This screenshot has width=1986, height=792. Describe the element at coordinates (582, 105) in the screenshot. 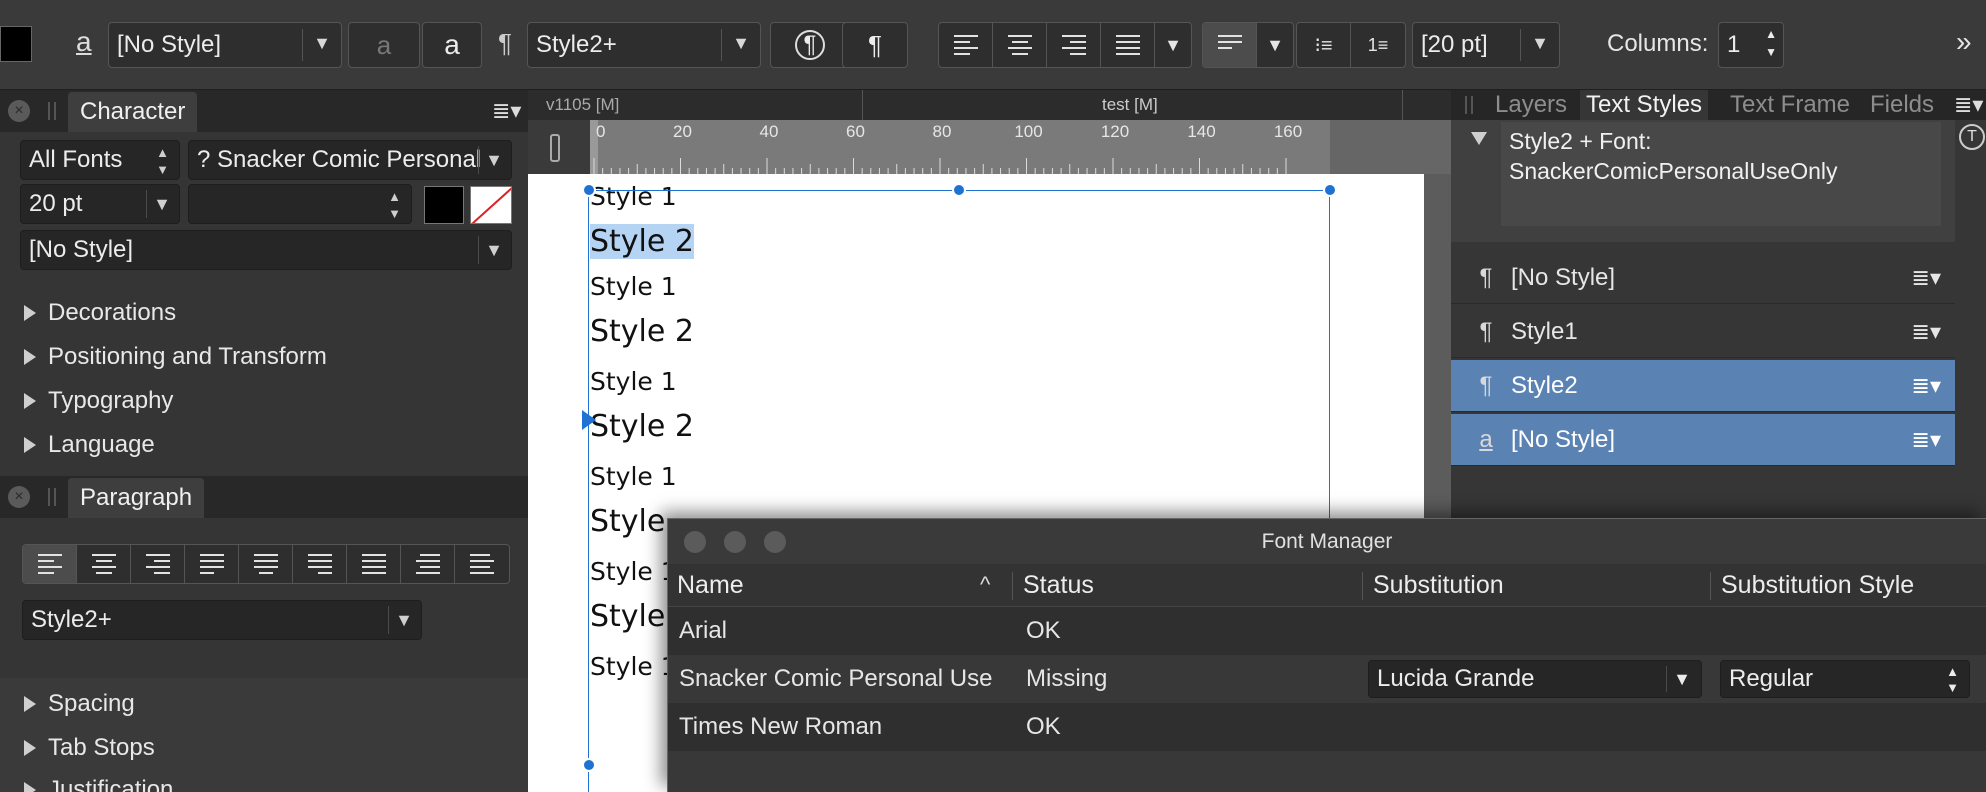

I see `doc-tab-v1105: v1105 [M]` at that location.